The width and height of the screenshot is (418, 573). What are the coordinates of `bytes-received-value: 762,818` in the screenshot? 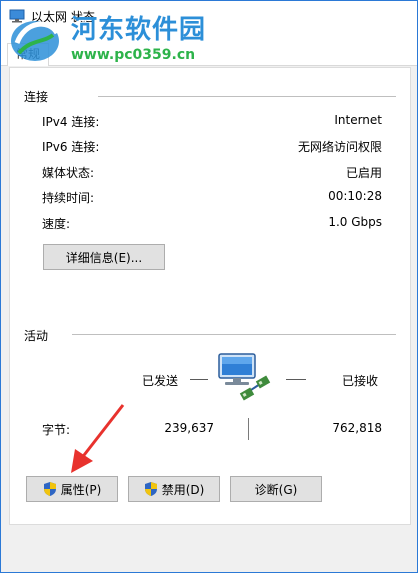 It's located at (357, 428).